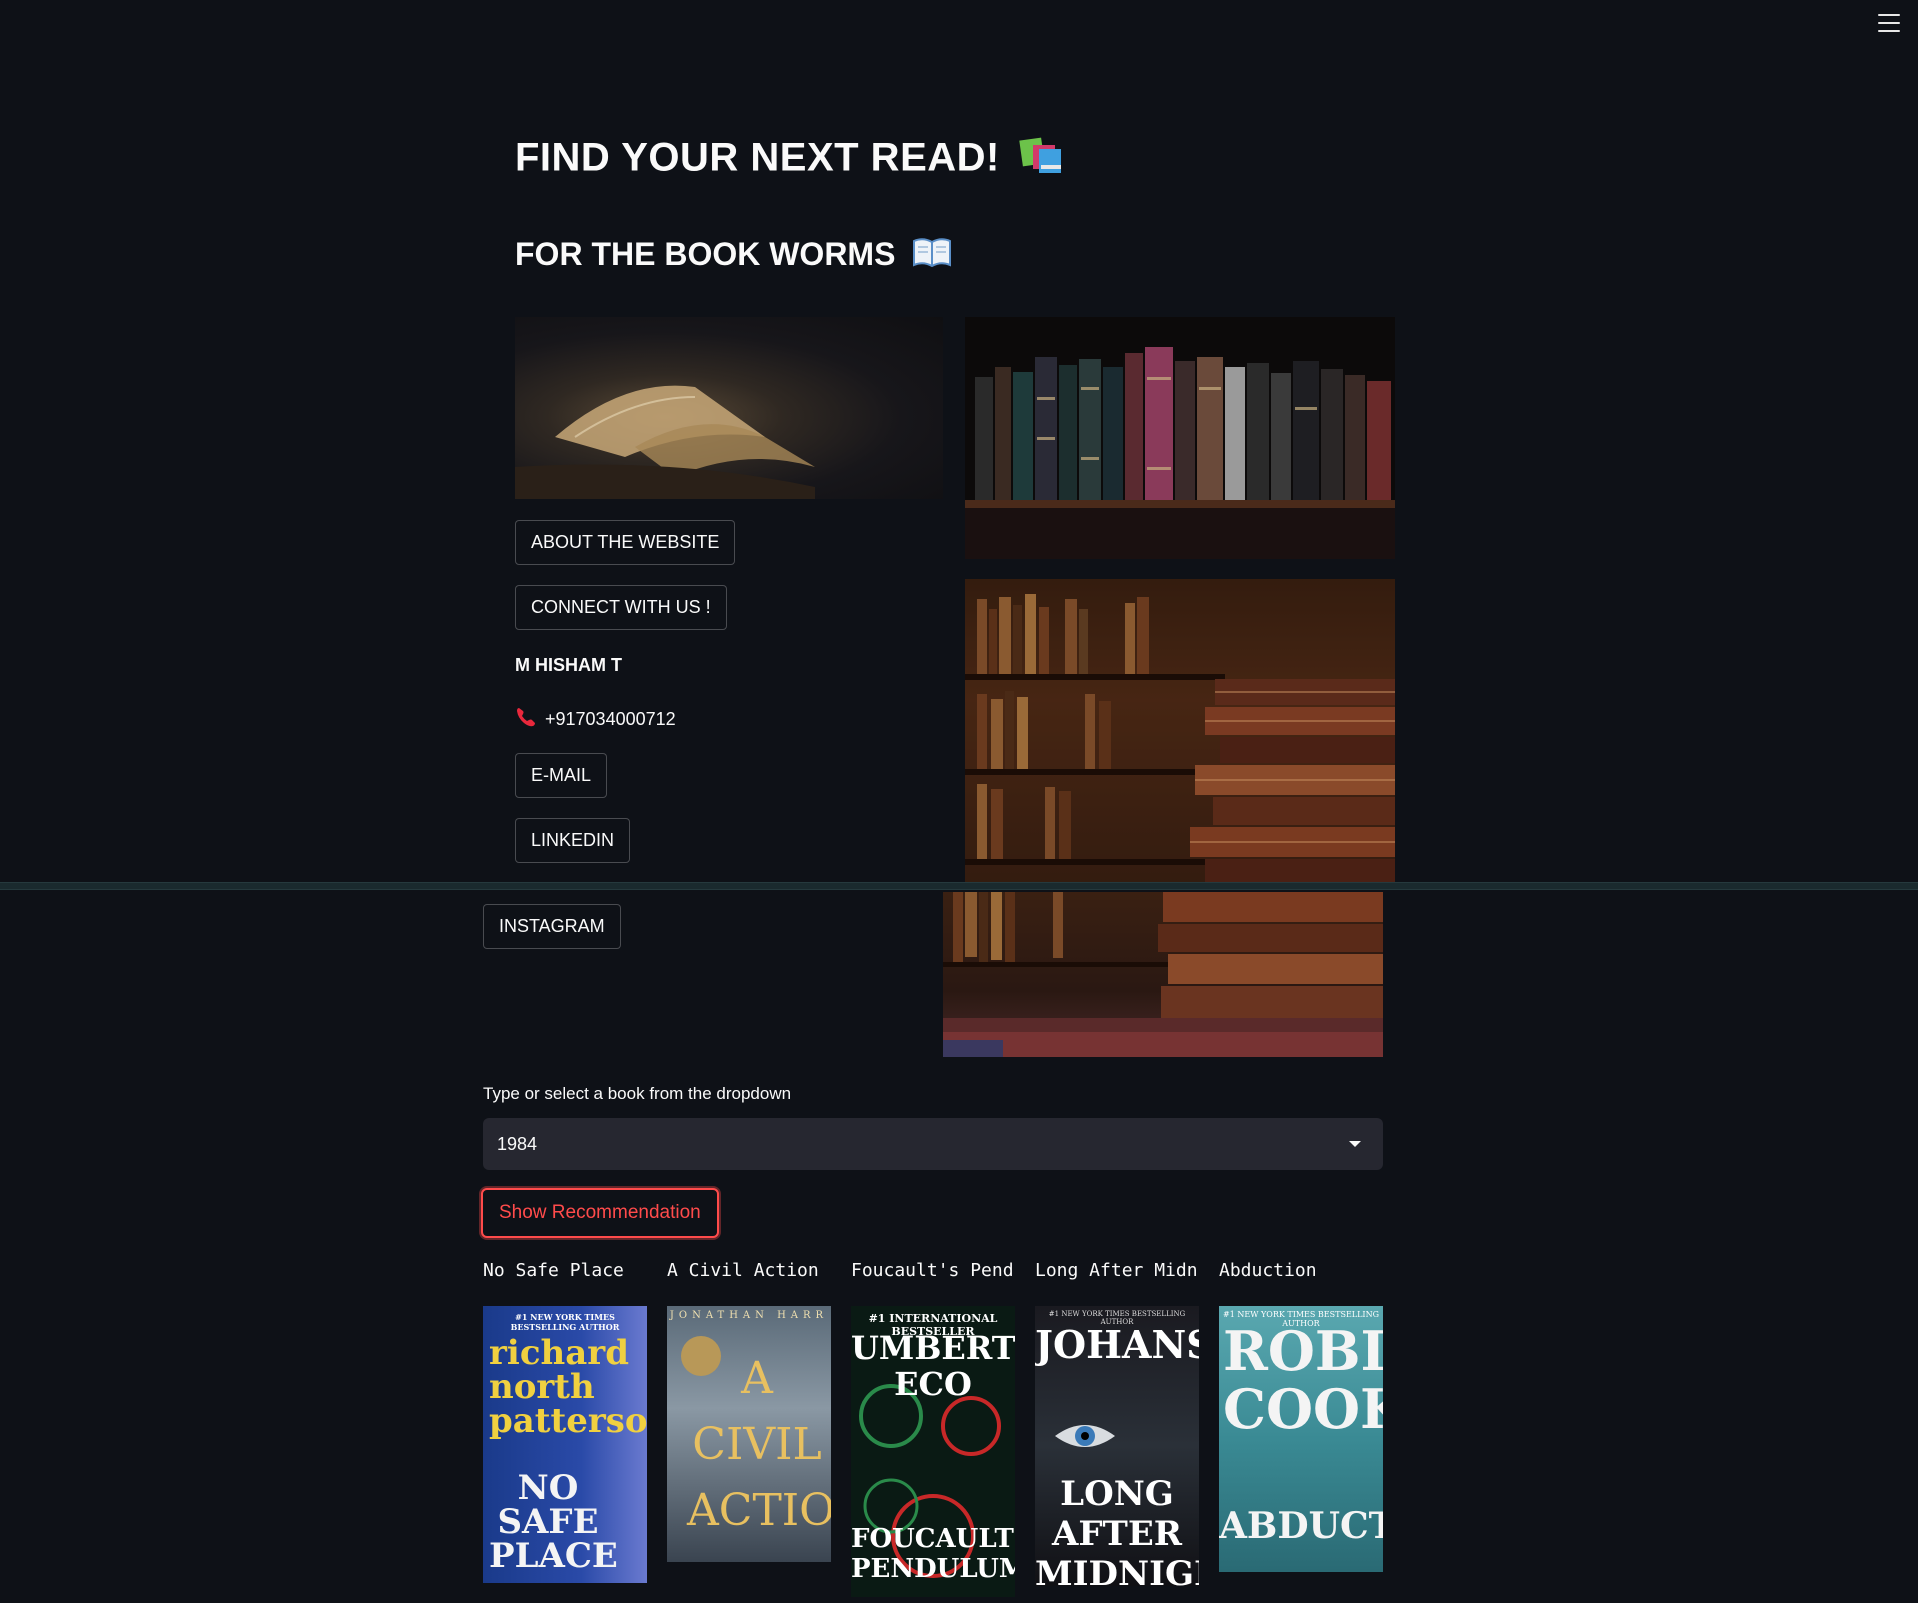 The image size is (1918, 1603). Describe the element at coordinates (933, 1144) in the screenshot. I see `book-select: 1984` at that location.